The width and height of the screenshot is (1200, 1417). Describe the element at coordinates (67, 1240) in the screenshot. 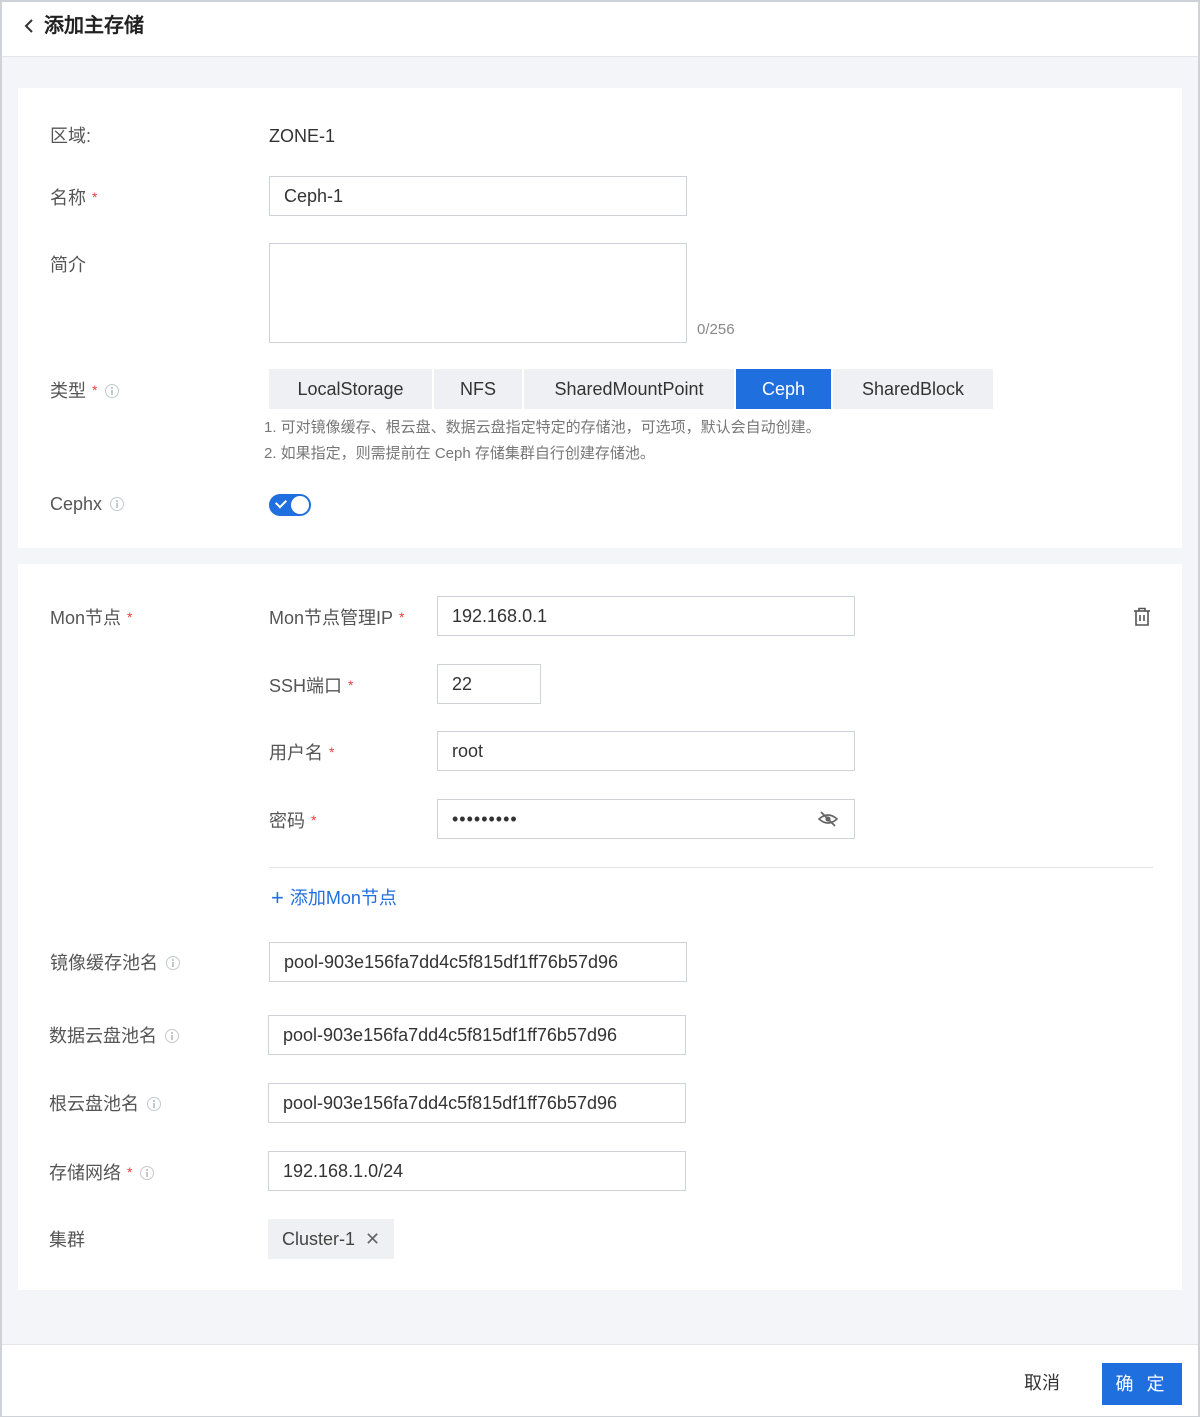

I see `cluster-label: 集群` at that location.